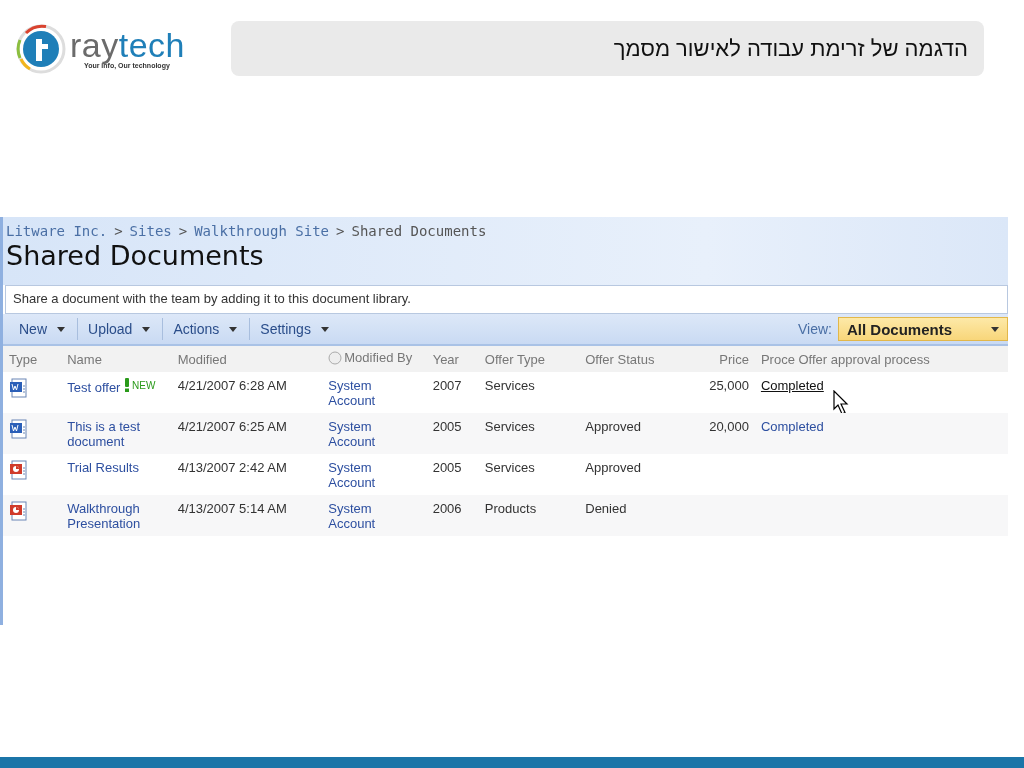 The width and height of the screenshot is (1024, 768). What do you see at coordinates (529, 359) in the screenshot?
I see `column-header: Offer Type` at bounding box center [529, 359].